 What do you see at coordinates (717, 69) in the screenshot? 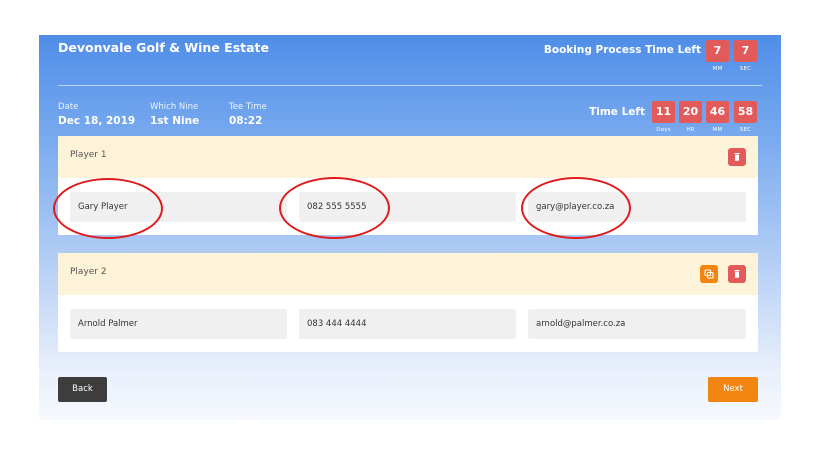
I see `booking-timer-minutes-unit: MM` at bounding box center [717, 69].